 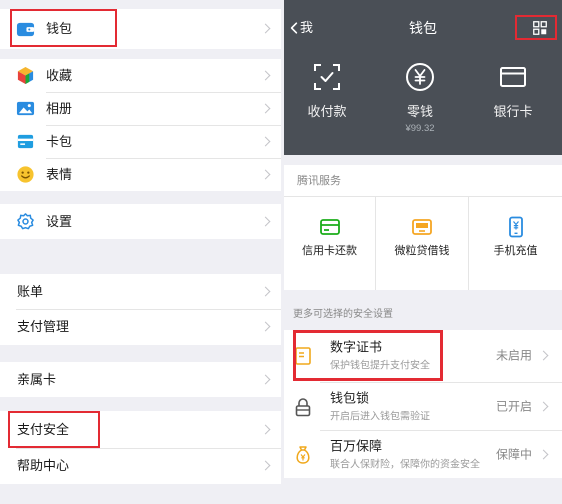 I want to click on credit-card-repay-icon, so click(x=330, y=227).